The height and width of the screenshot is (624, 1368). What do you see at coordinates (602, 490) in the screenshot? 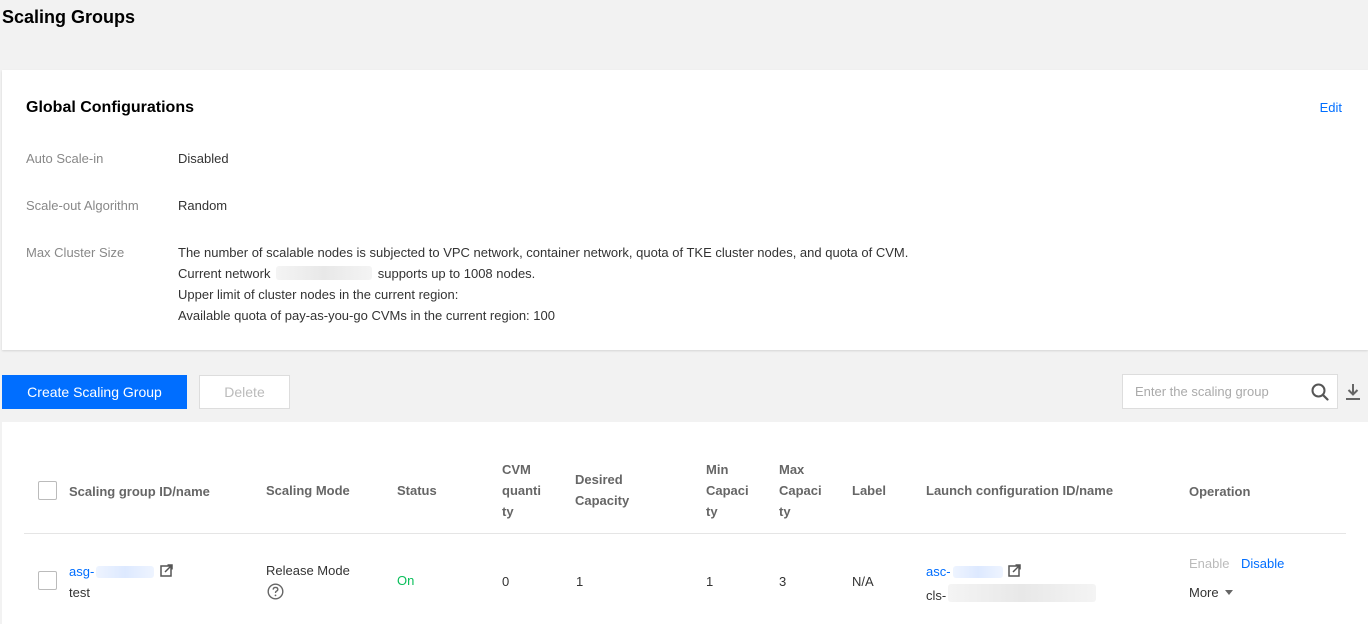
I see `th-desired-capacity: Desired Capacity` at bounding box center [602, 490].